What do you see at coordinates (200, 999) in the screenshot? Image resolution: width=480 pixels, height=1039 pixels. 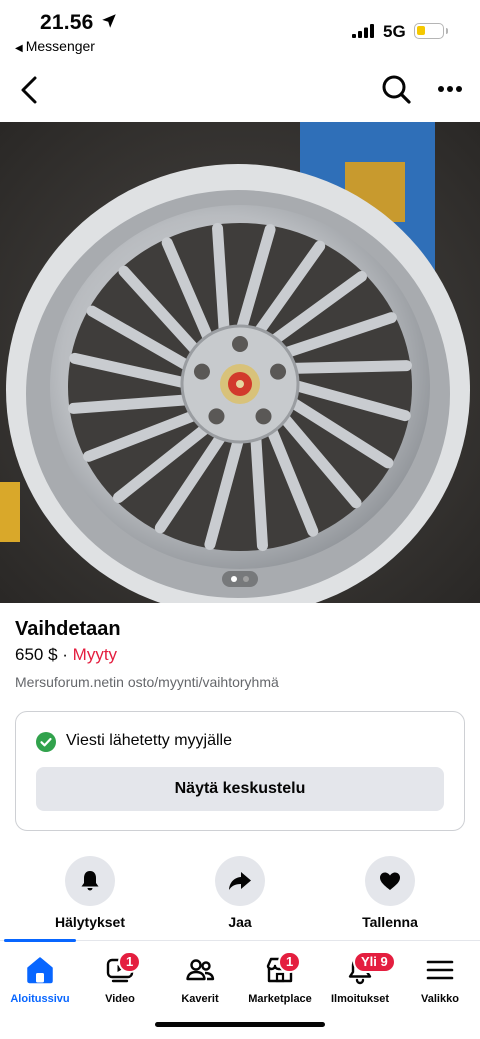 I see `tab-friends-label: Kaverit` at bounding box center [200, 999].